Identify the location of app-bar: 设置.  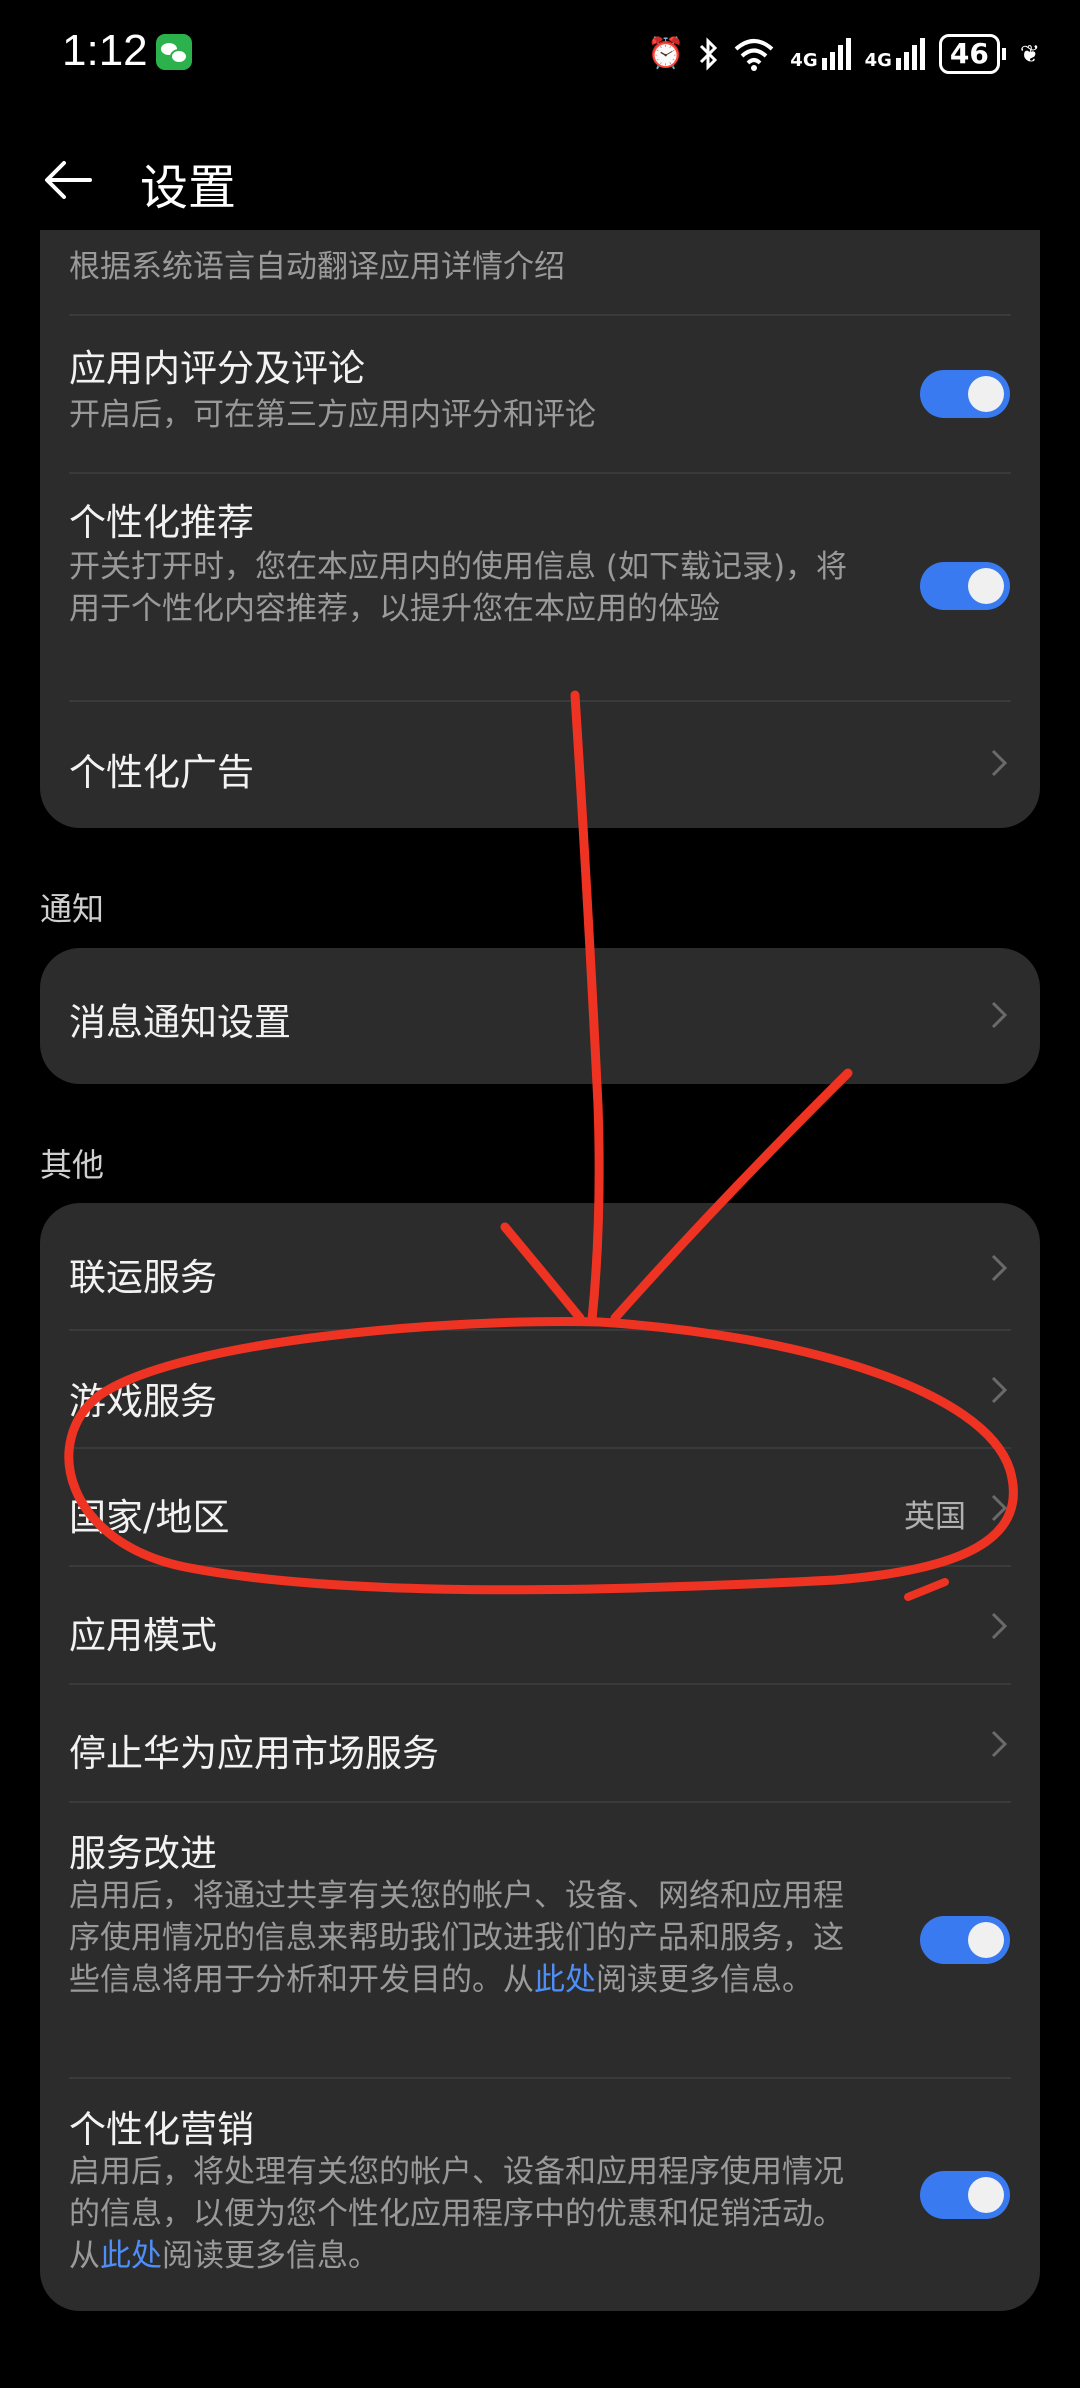
(540, 180).